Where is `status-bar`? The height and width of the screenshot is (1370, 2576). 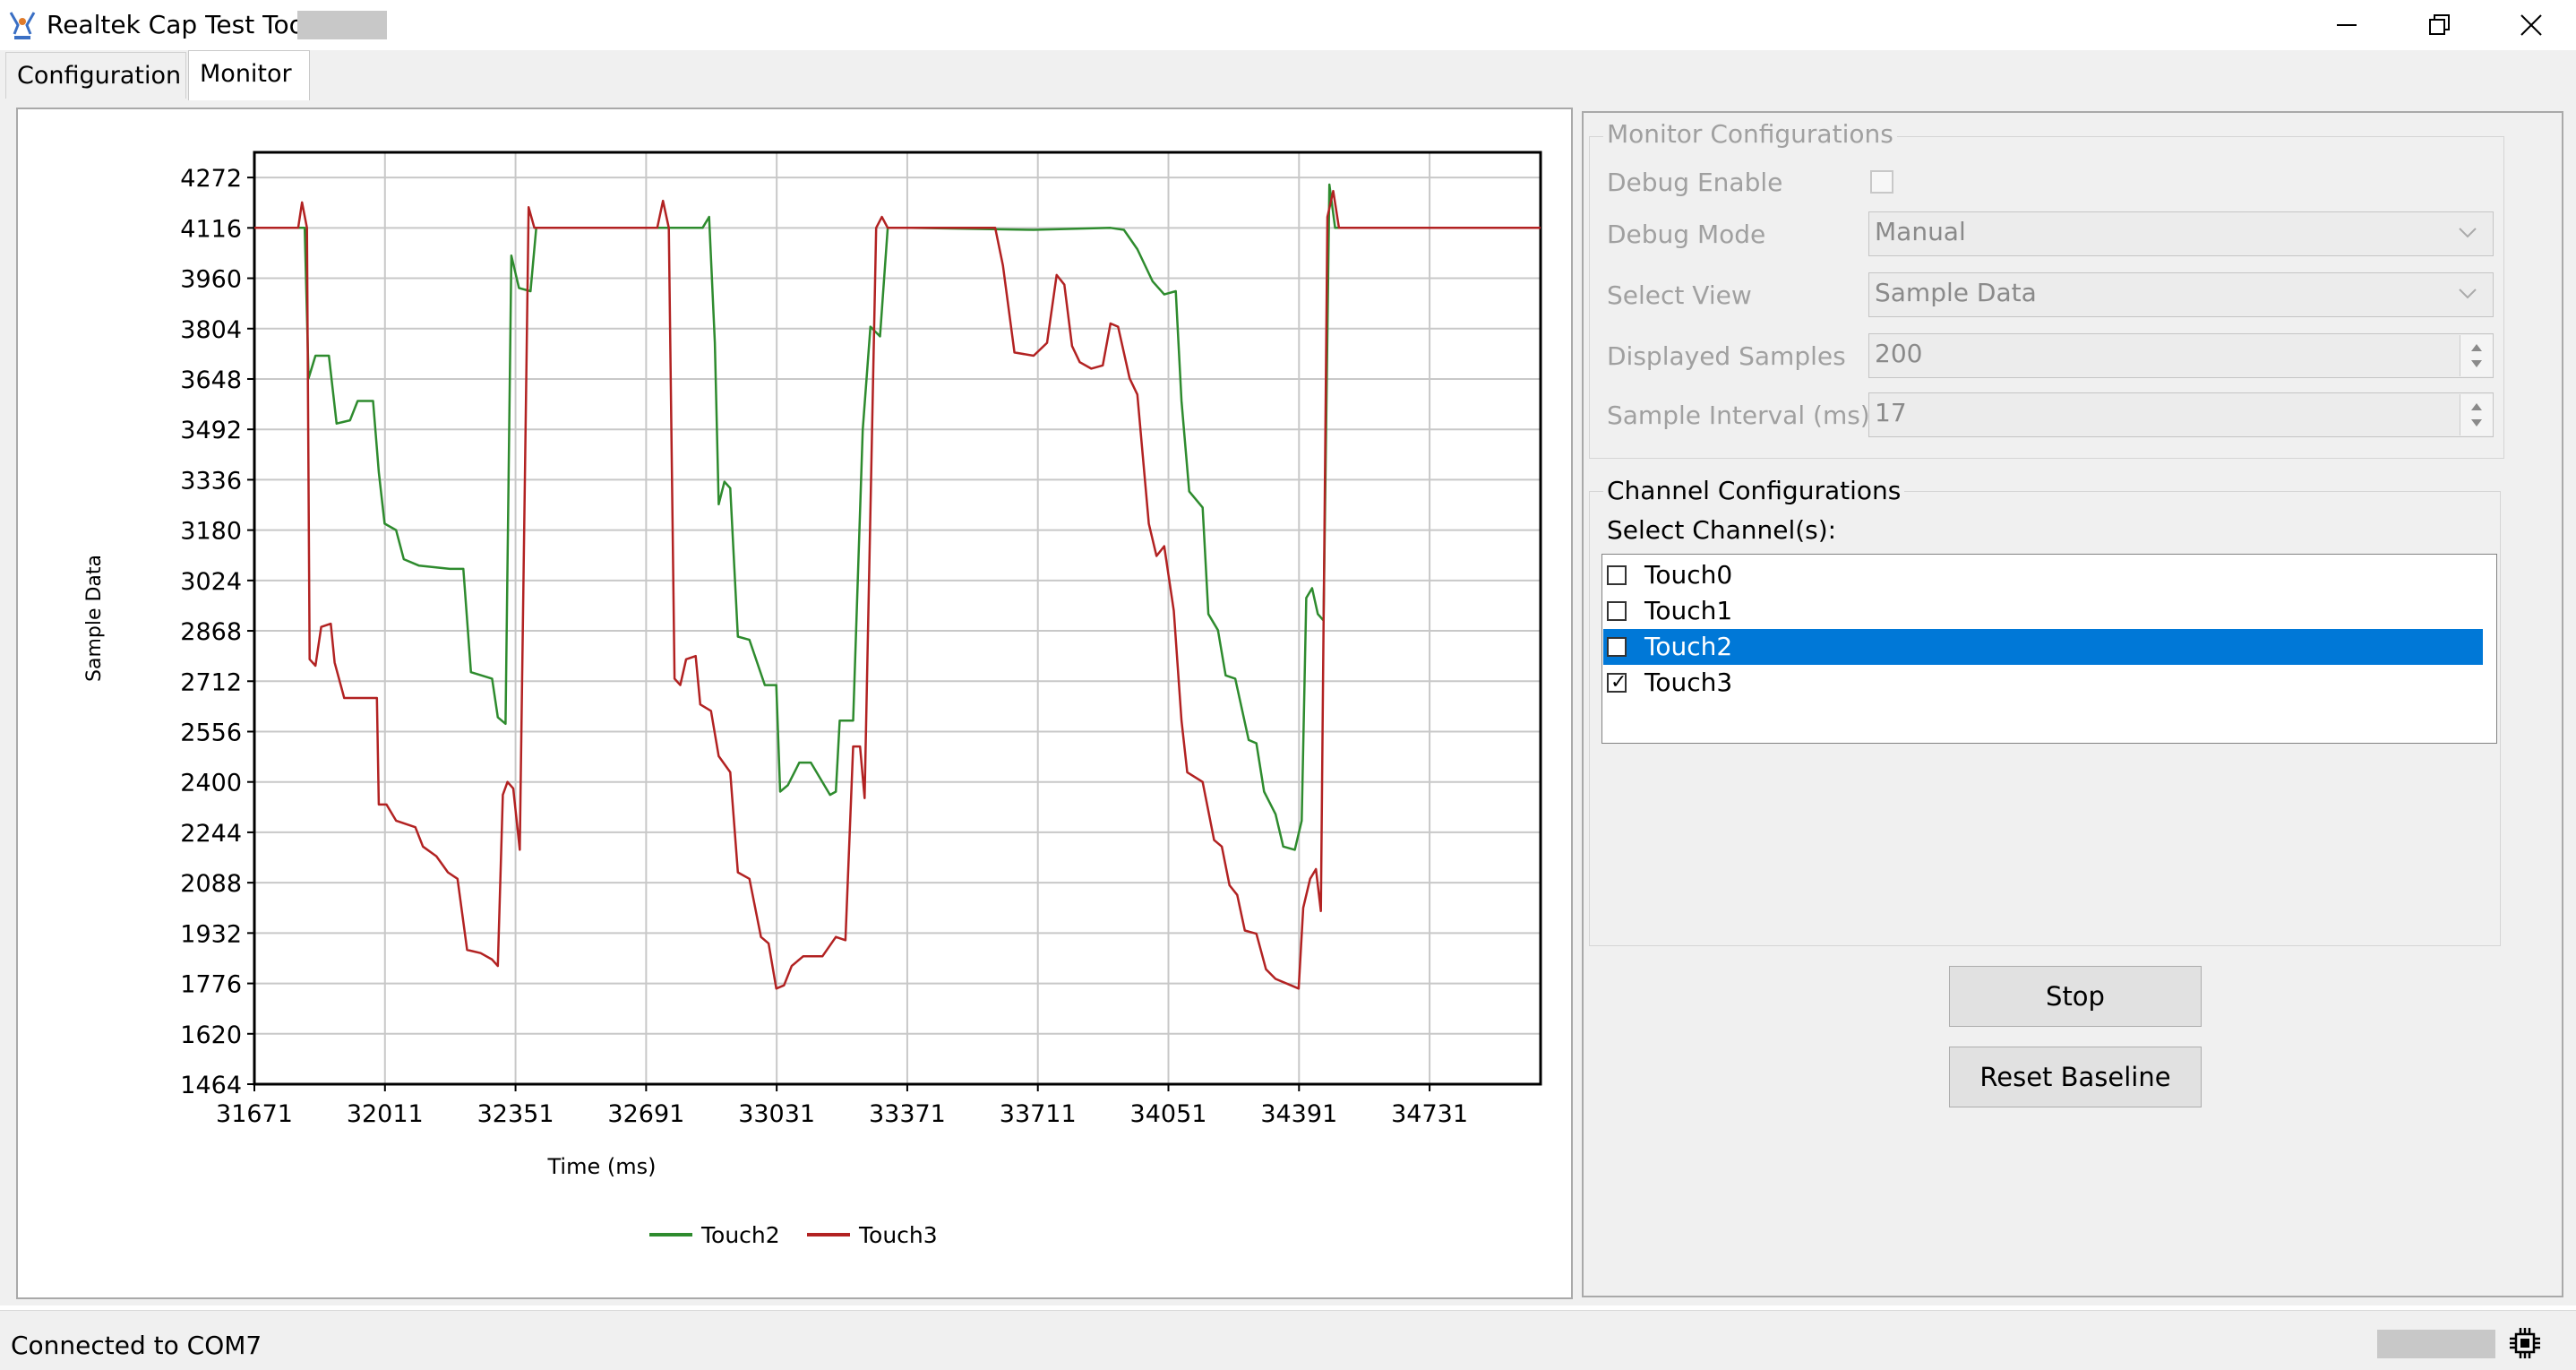 status-bar is located at coordinates (1288, 1340).